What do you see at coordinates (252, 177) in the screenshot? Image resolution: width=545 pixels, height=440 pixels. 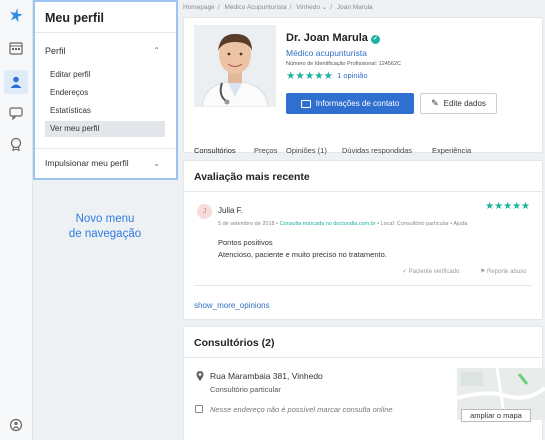 I see `section-title: Avaliação mais recente` at bounding box center [252, 177].